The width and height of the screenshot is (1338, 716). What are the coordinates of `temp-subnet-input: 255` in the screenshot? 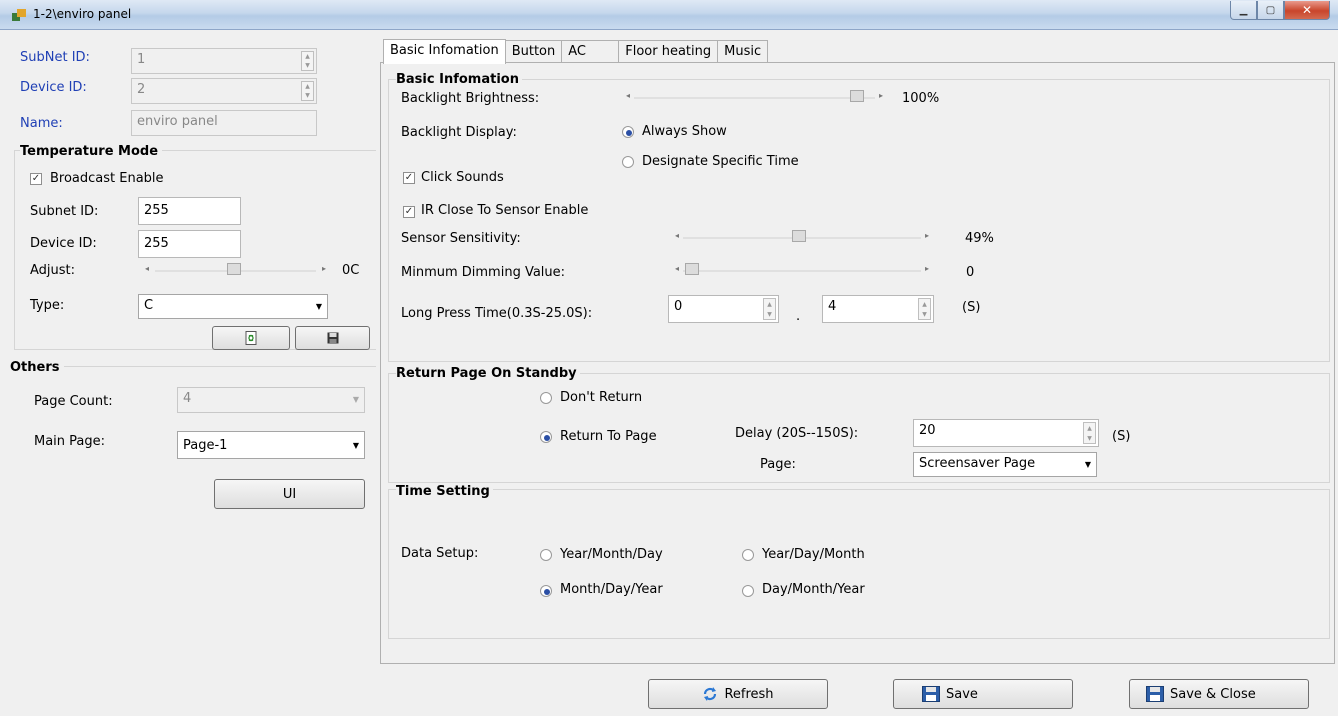 It's located at (189, 211).